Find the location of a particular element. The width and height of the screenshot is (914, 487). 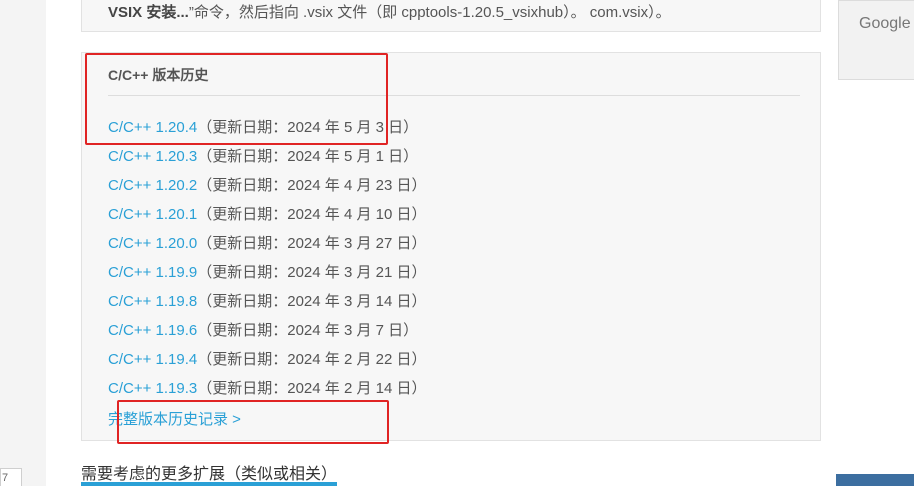

version-row: C/C++ 1.20.0（更新日期：2024 年 3 月 27 日） is located at coordinates (267, 247).